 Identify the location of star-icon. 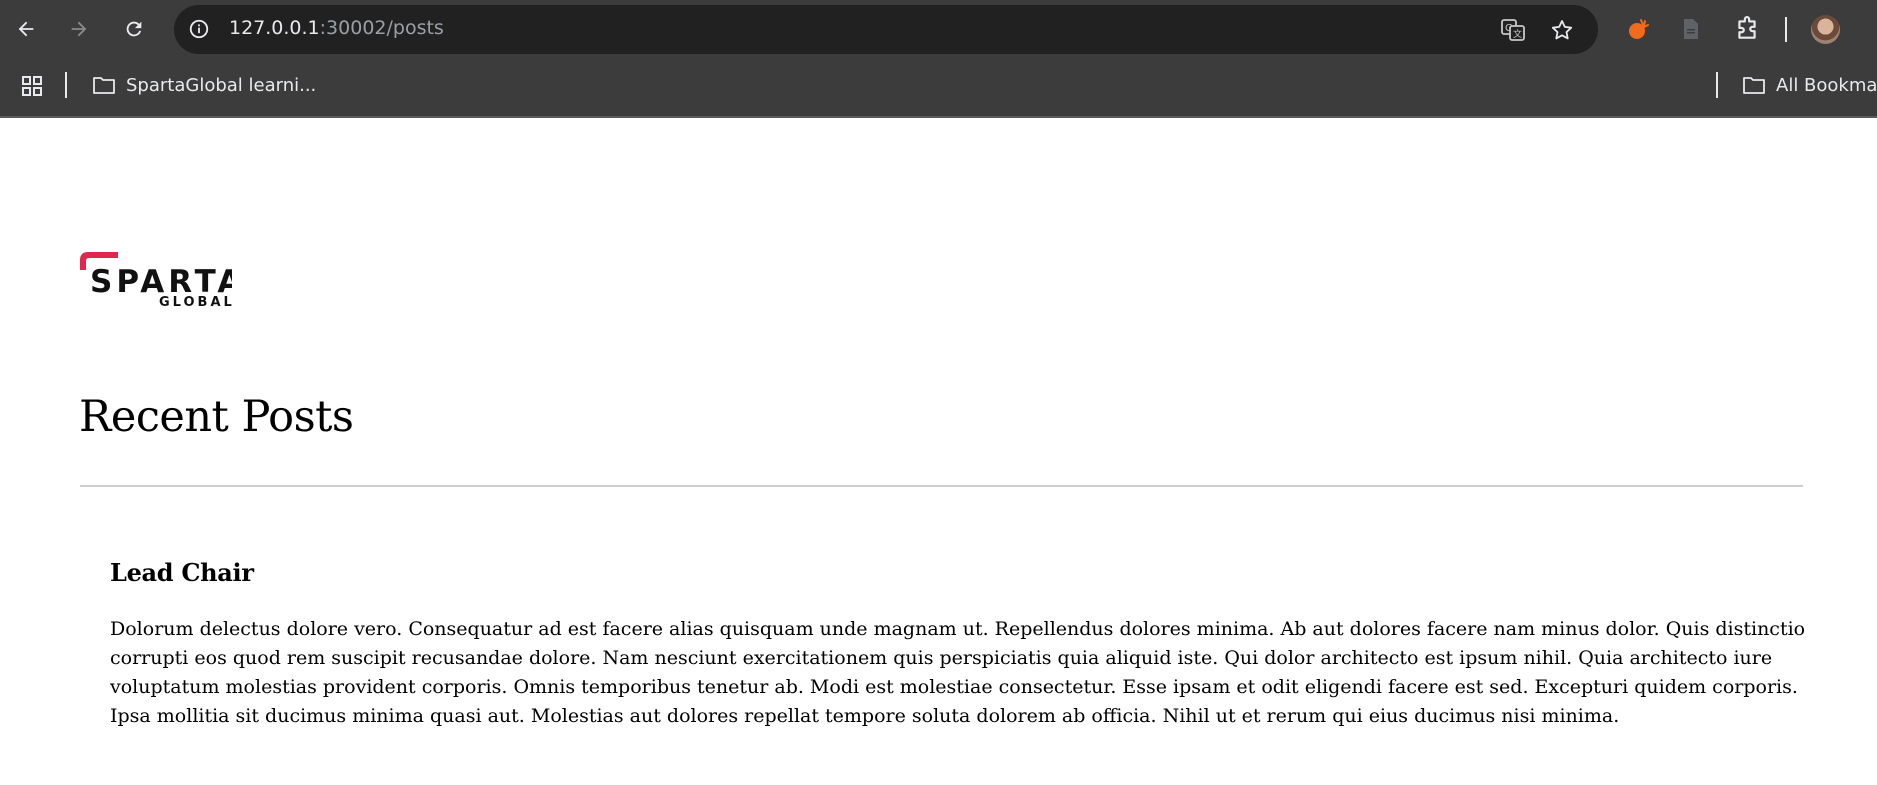
(1562, 30).